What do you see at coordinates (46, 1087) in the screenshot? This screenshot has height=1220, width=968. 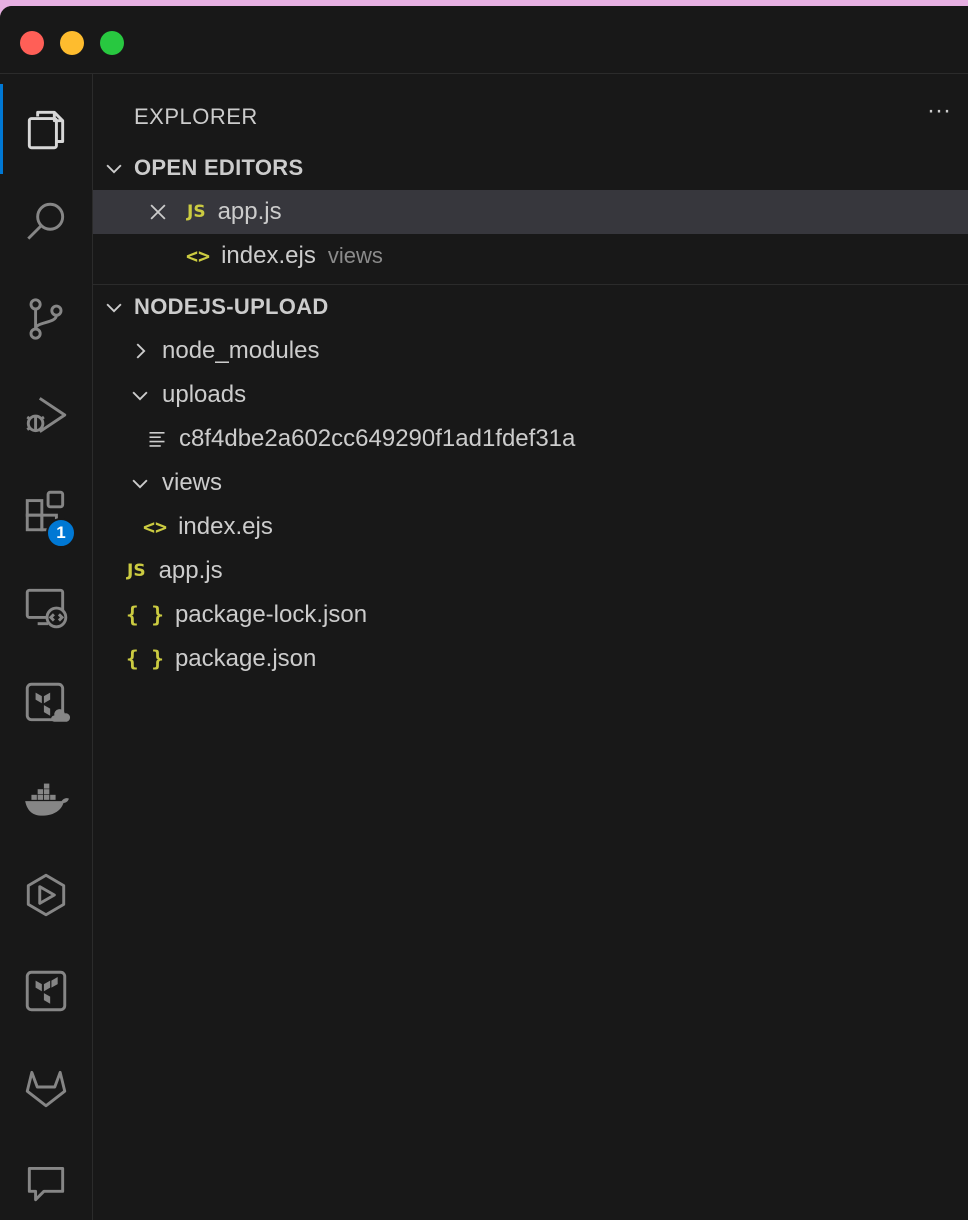 I see `gitlab-icon` at bounding box center [46, 1087].